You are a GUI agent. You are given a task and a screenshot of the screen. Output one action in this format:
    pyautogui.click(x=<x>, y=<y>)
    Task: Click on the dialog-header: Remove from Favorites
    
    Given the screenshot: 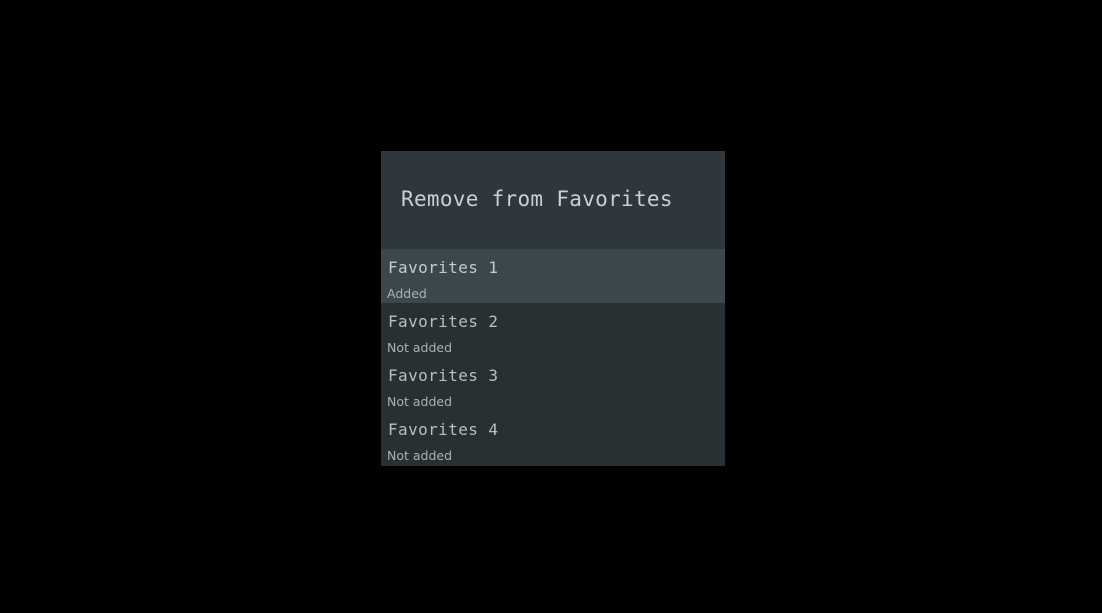 What is the action you would take?
    pyautogui.click(x=553, y=200)
    